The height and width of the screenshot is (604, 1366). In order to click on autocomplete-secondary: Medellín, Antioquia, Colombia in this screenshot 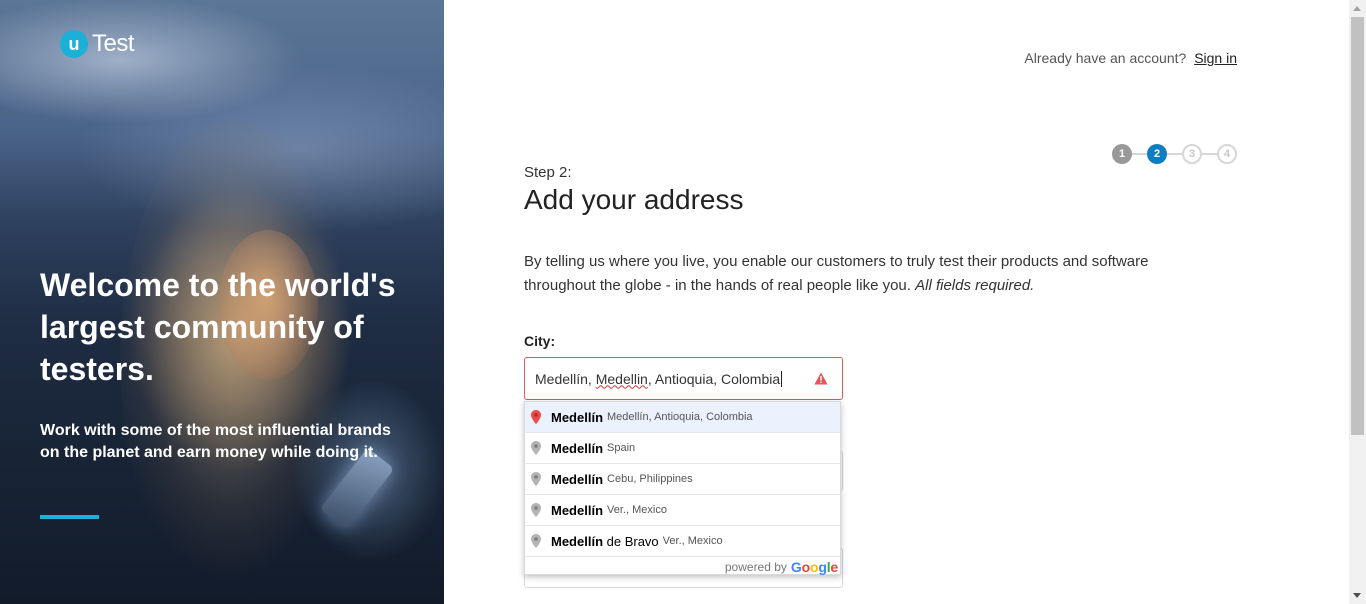, I will do `click(680, 417)`.